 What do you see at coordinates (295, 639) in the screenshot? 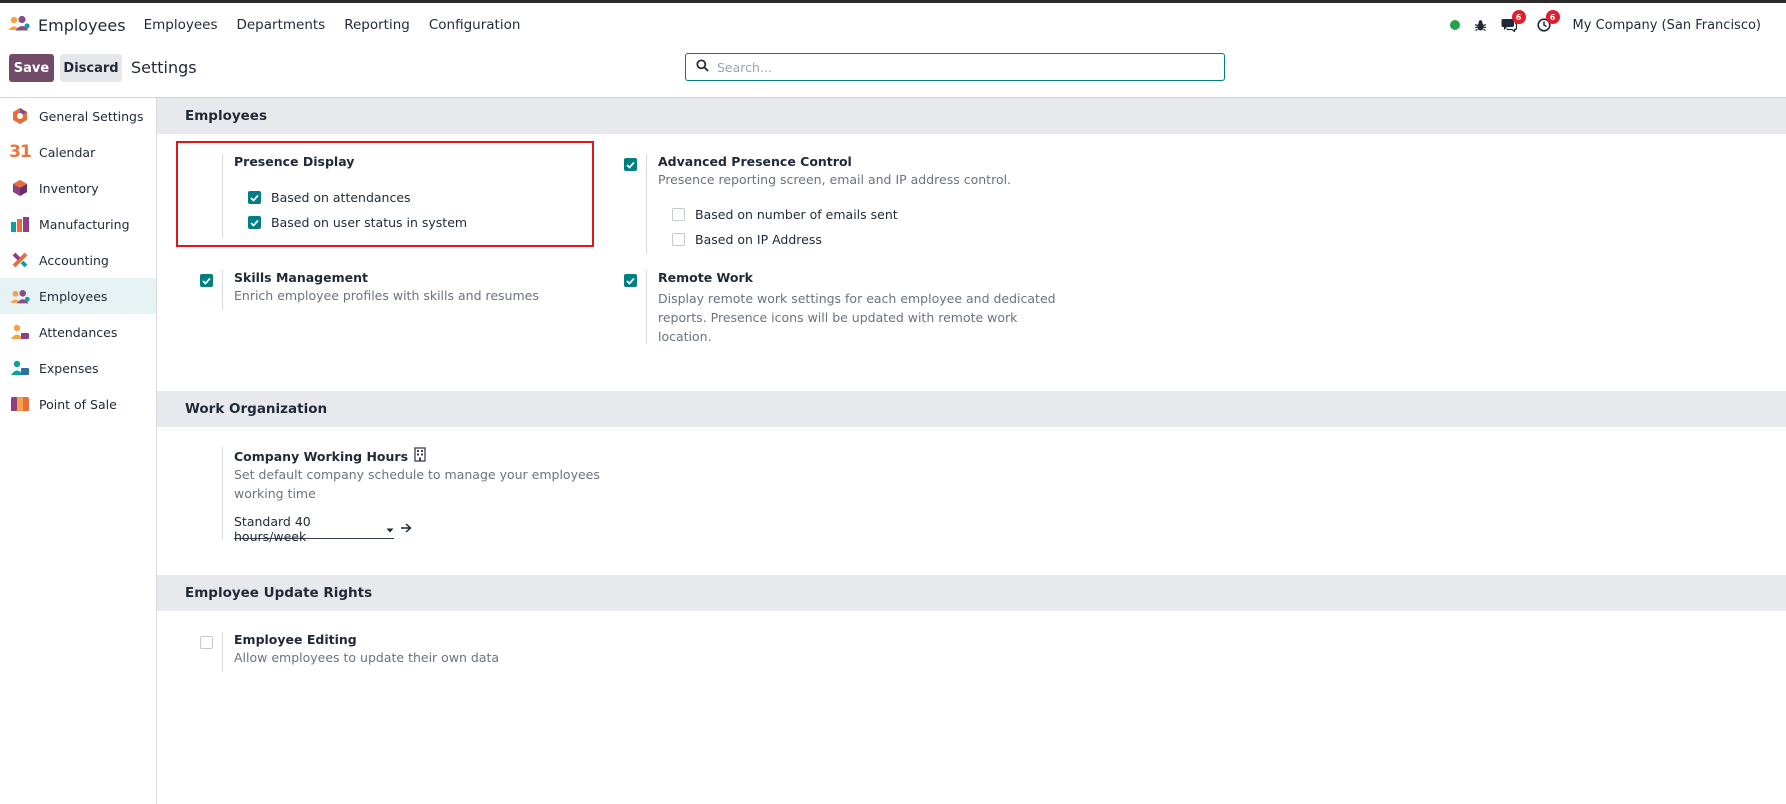
I see `employee-editing-title: Employee Editing` at bounding box center [295, 639].